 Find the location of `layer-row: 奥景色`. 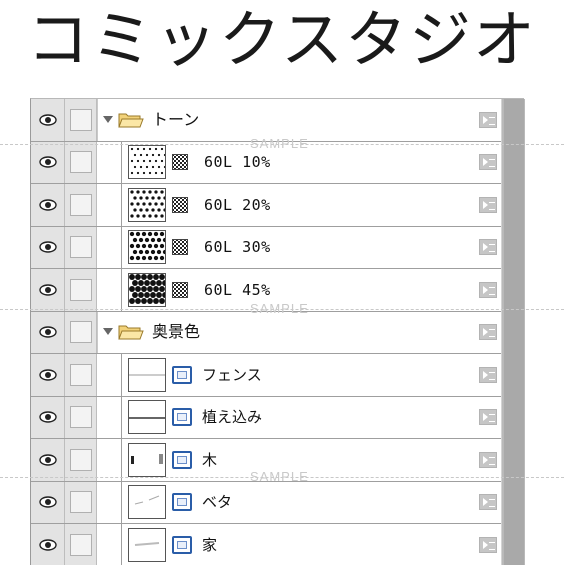

layer-row: 奥景色 is located at coordinates (266, 332).